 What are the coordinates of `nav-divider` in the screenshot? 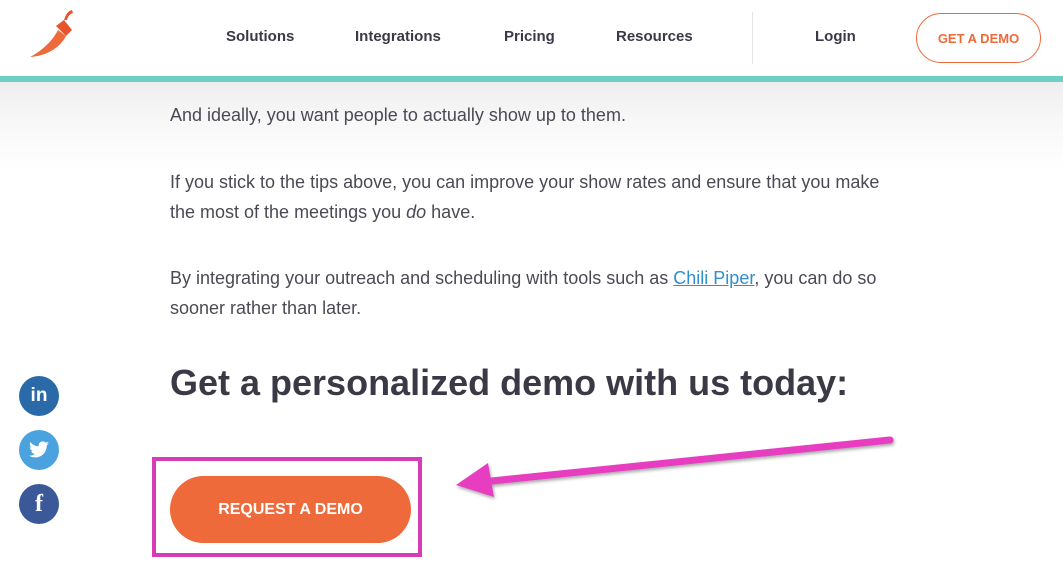 It's located at (752, 38).